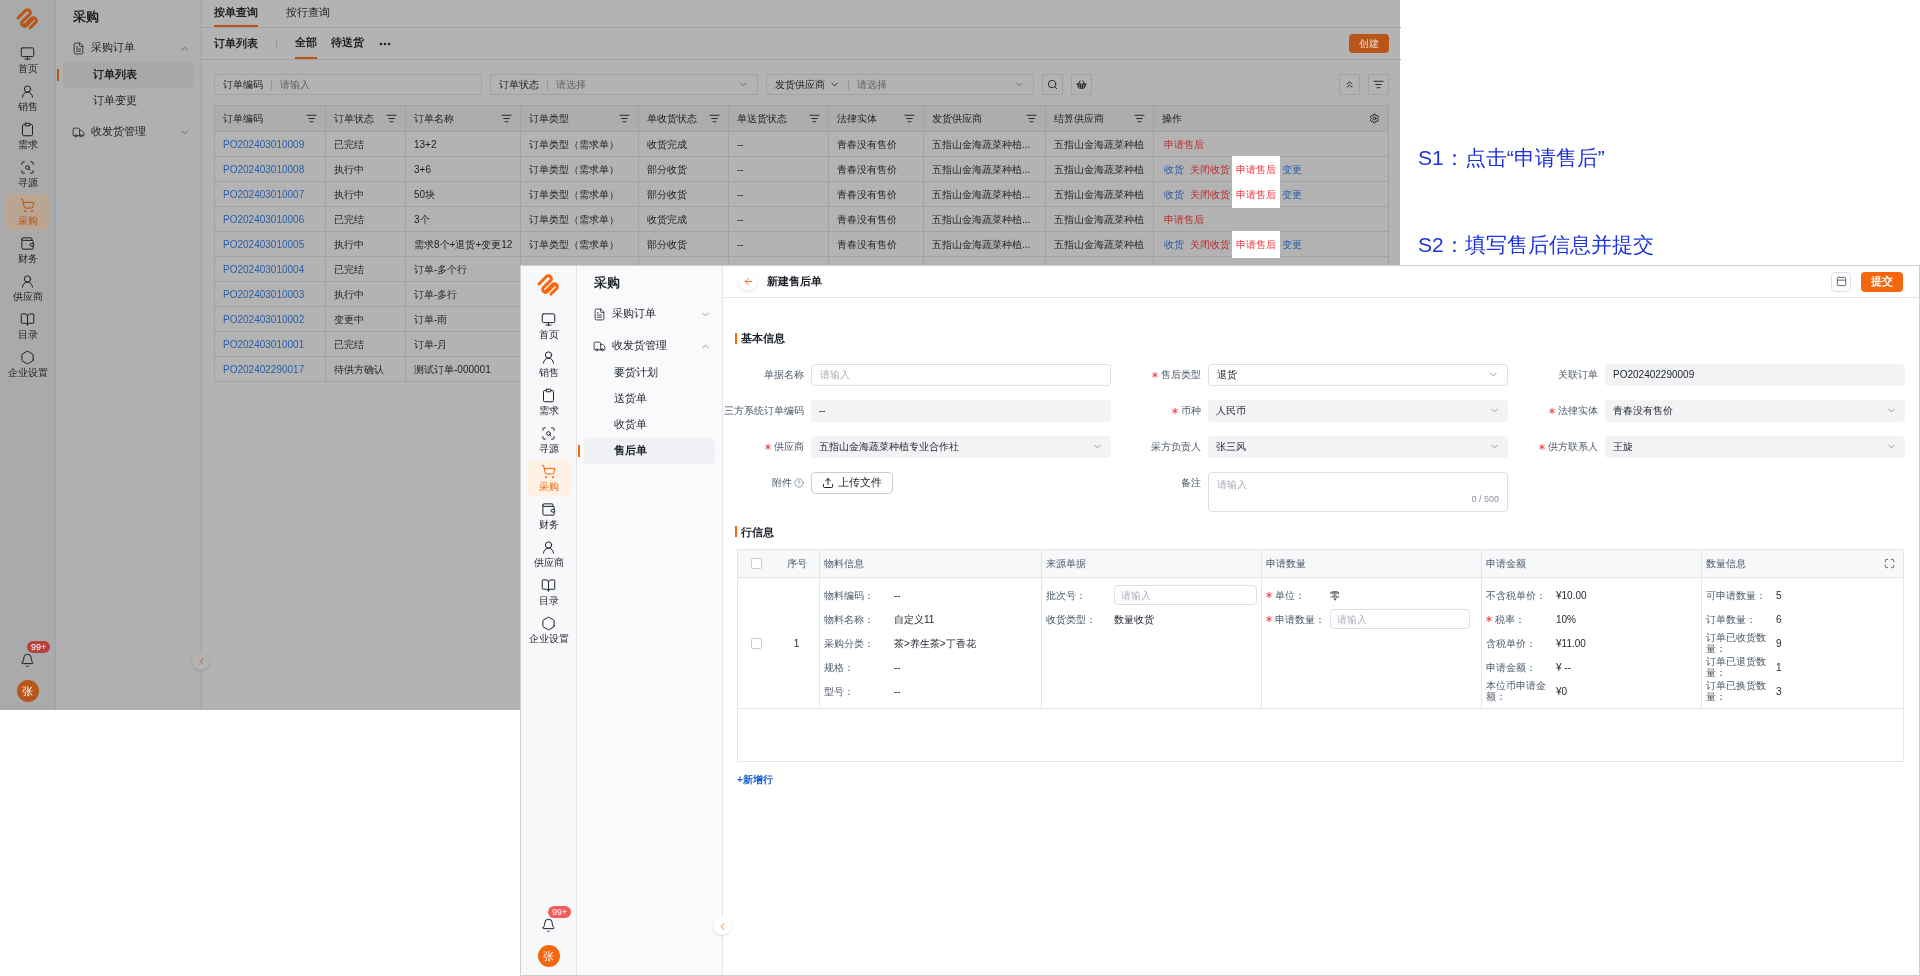 The height and width of the screenshot is (976, 1920). Describe the element at coordinates (649, 399) in the screenshot. I see `nav-item: 送货单` at that location.